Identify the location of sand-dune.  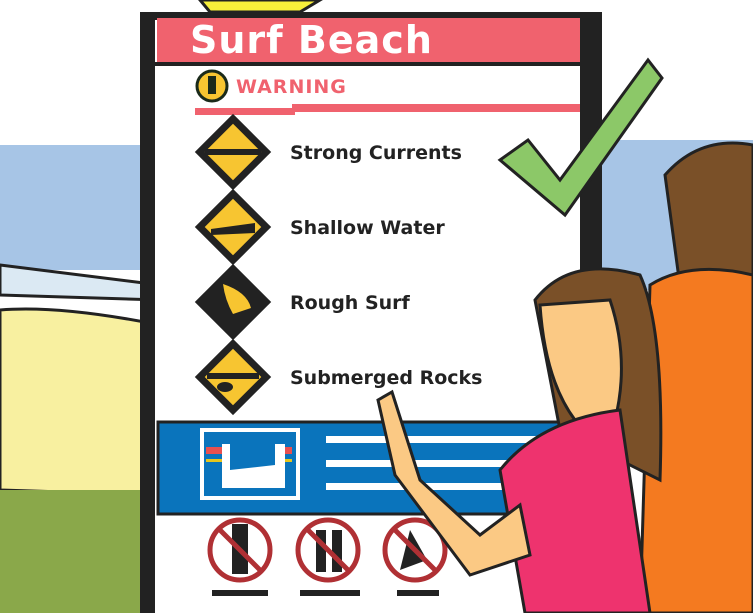
(81, 402).